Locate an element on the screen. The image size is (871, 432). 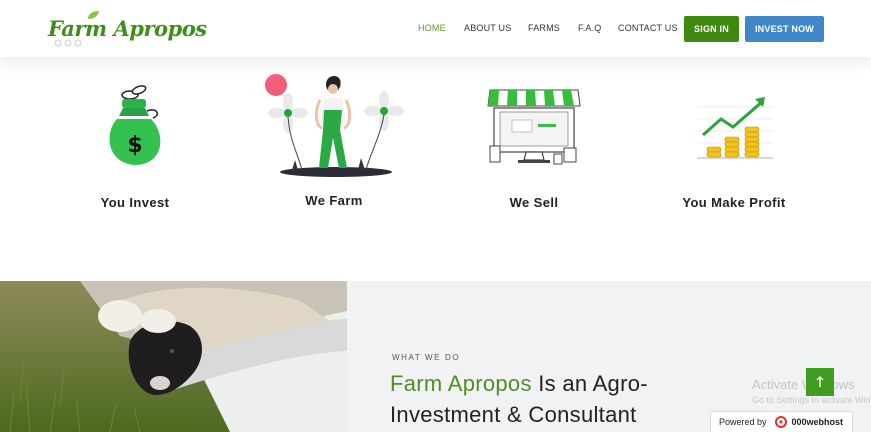
step-we-sell: We Sell is located at coordinates (534, 202).